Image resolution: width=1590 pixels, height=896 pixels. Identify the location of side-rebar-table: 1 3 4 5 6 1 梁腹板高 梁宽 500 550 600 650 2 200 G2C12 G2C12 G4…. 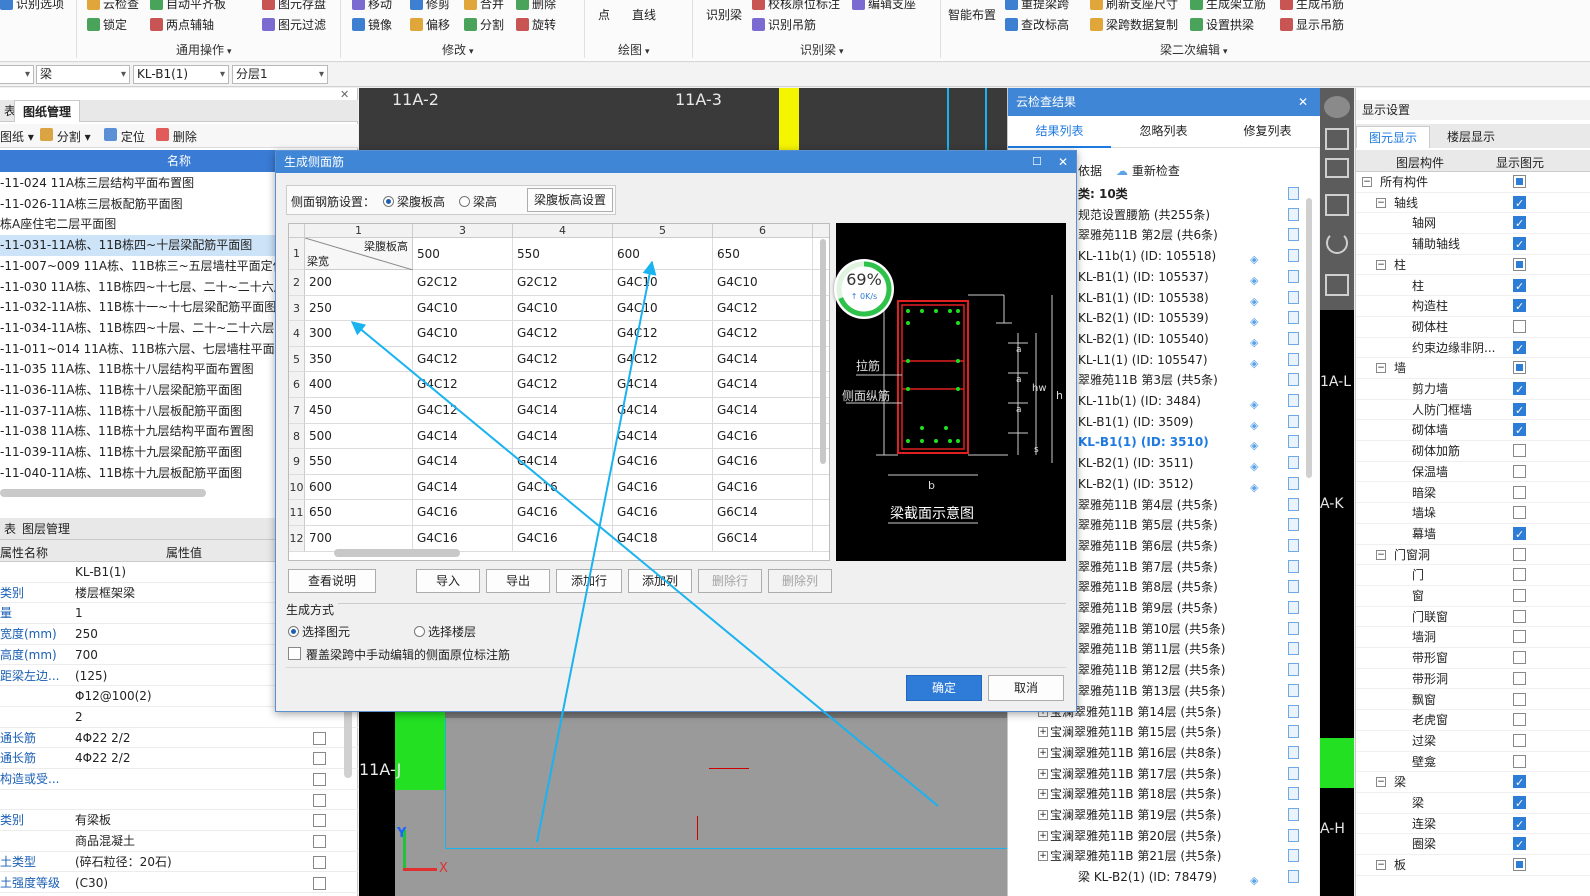
(559, 392).